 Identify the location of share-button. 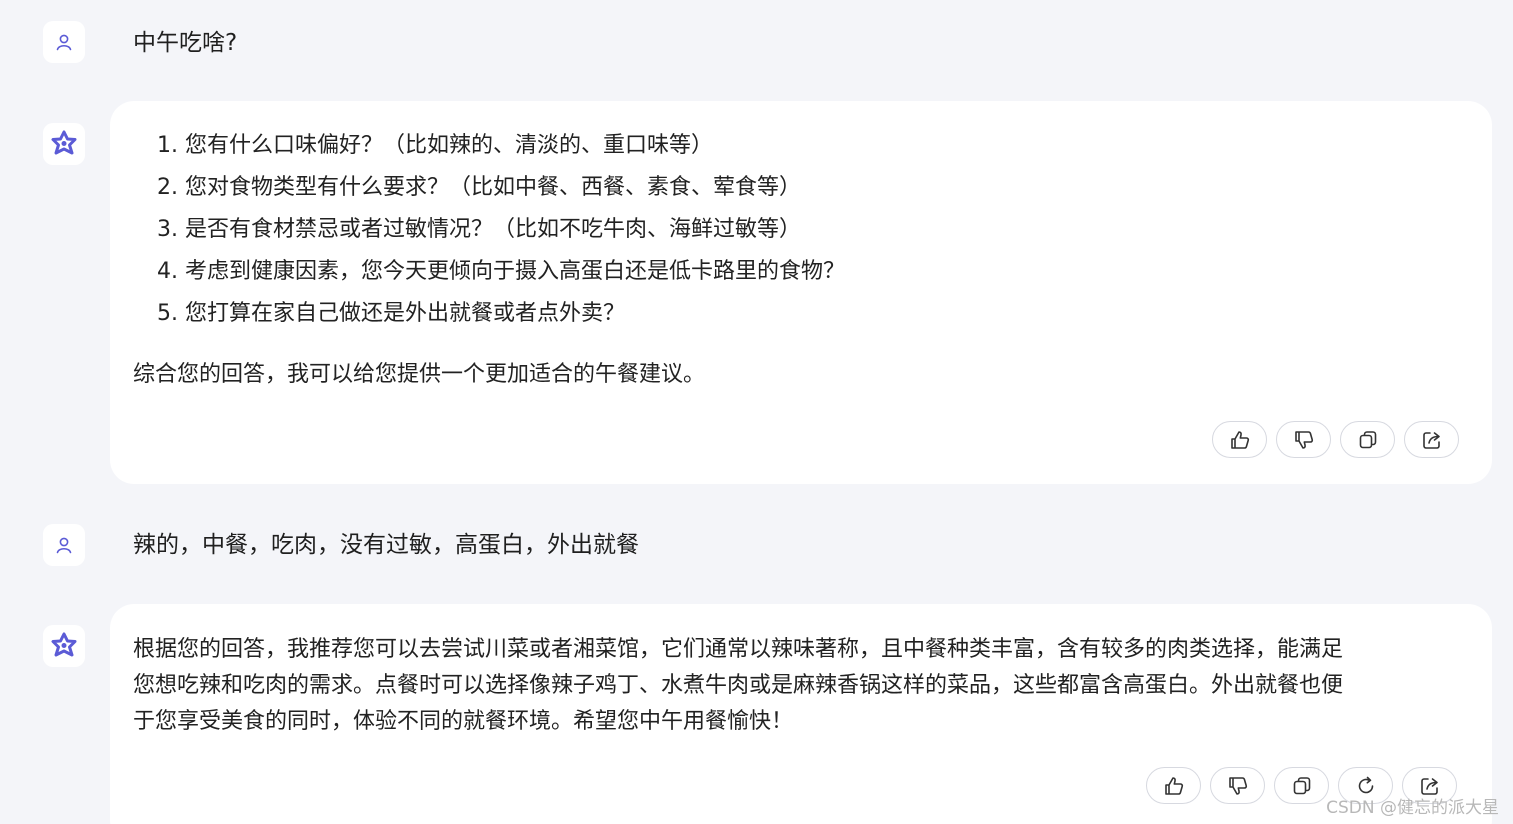
(1431, 439).